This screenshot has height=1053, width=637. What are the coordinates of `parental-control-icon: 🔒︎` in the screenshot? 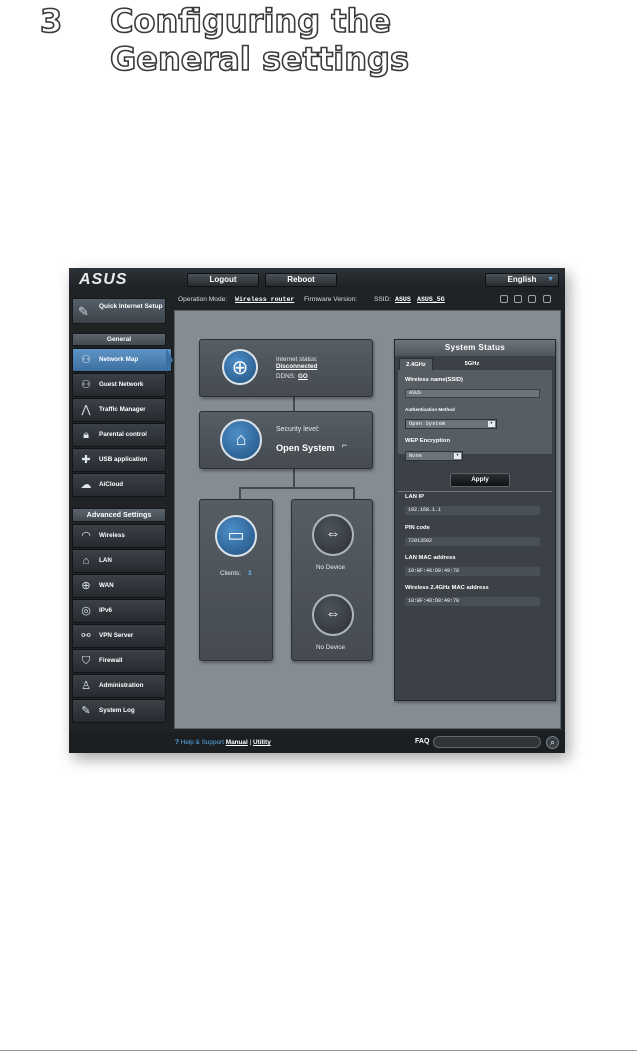 It's located at (86, 435).